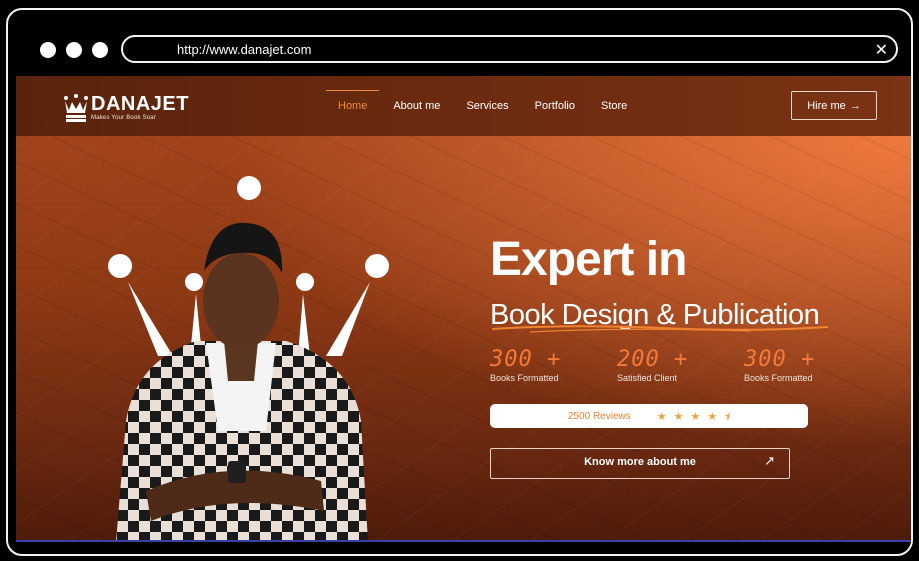 This screenshot has width=919, height=561. What do you see at coordinates (769, 461) in the screenshot?
I see `arrow-up-right-icon: ↗` at bounding box center [769, 461].